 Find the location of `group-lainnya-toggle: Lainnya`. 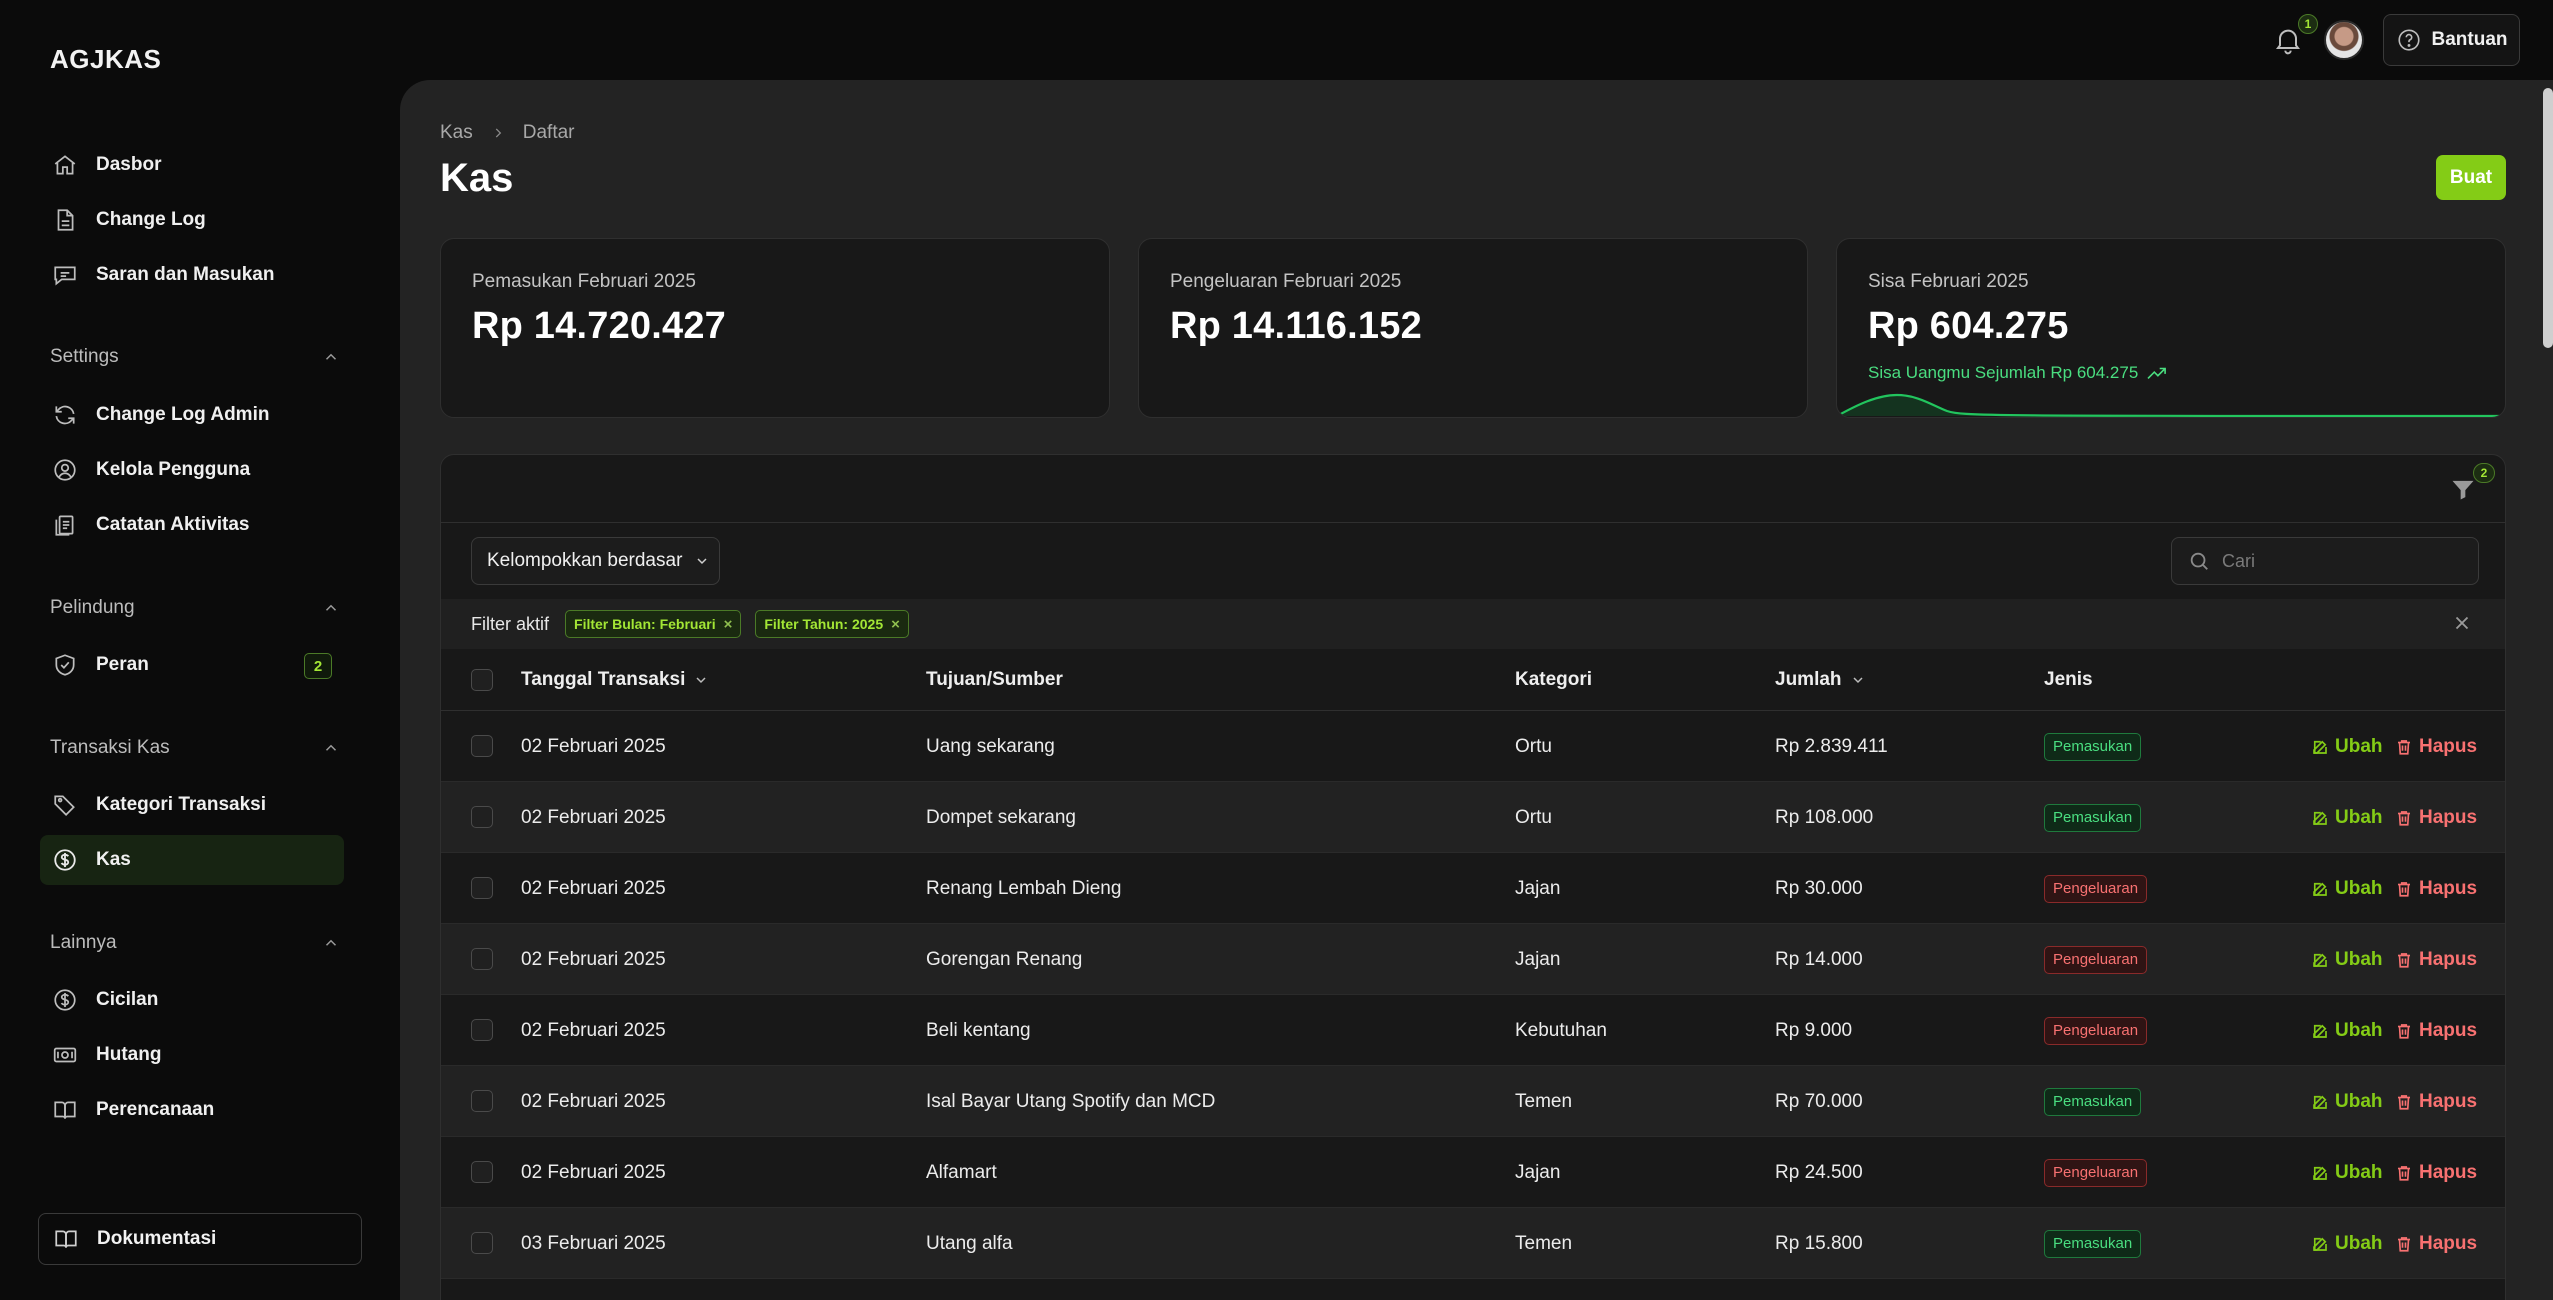

group-lainnya-toggle: Lainnya is located at coordinates (195, 943).